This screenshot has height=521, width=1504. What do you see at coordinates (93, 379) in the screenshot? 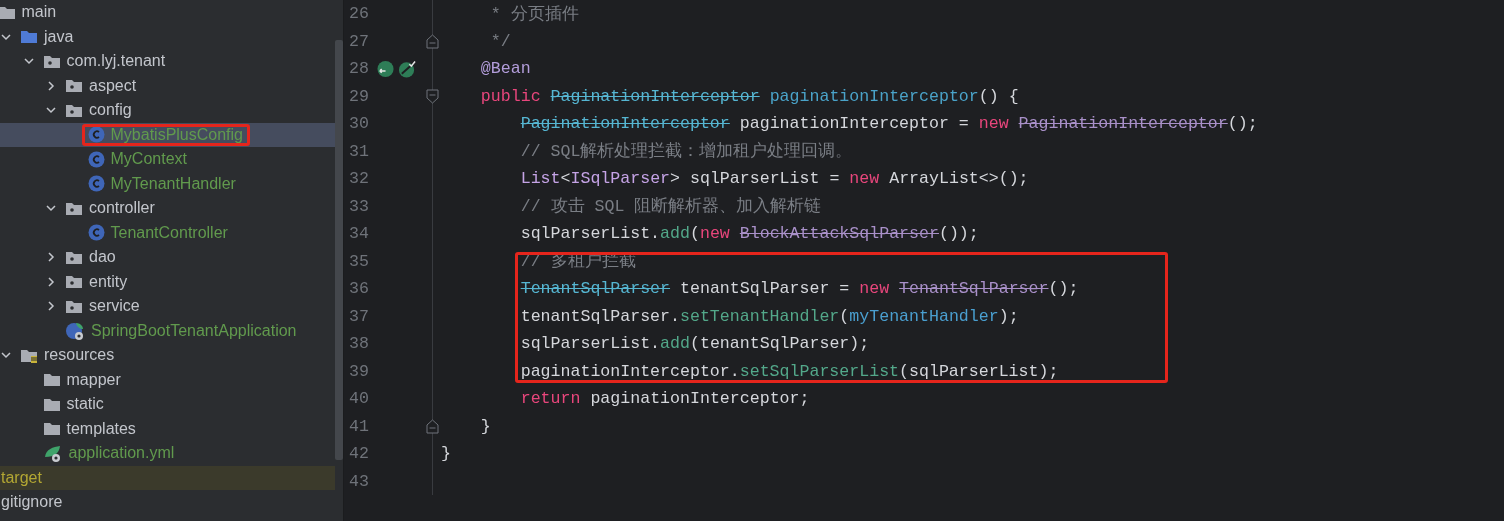
I see `item-label: mapper` at bounding box center [93, 379].